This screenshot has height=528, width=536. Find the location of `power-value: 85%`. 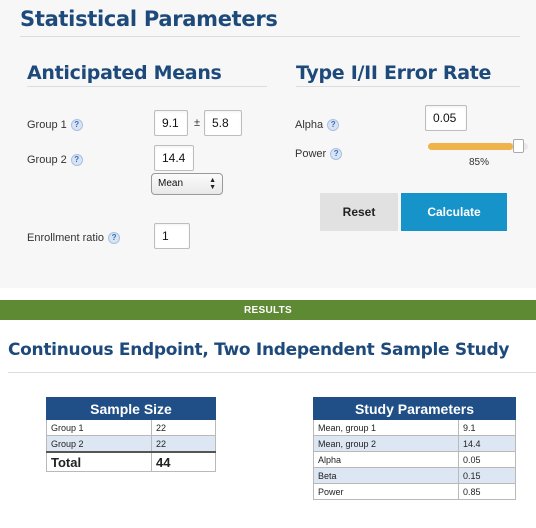

power-value: 85% is located at coordinates (479, 162).